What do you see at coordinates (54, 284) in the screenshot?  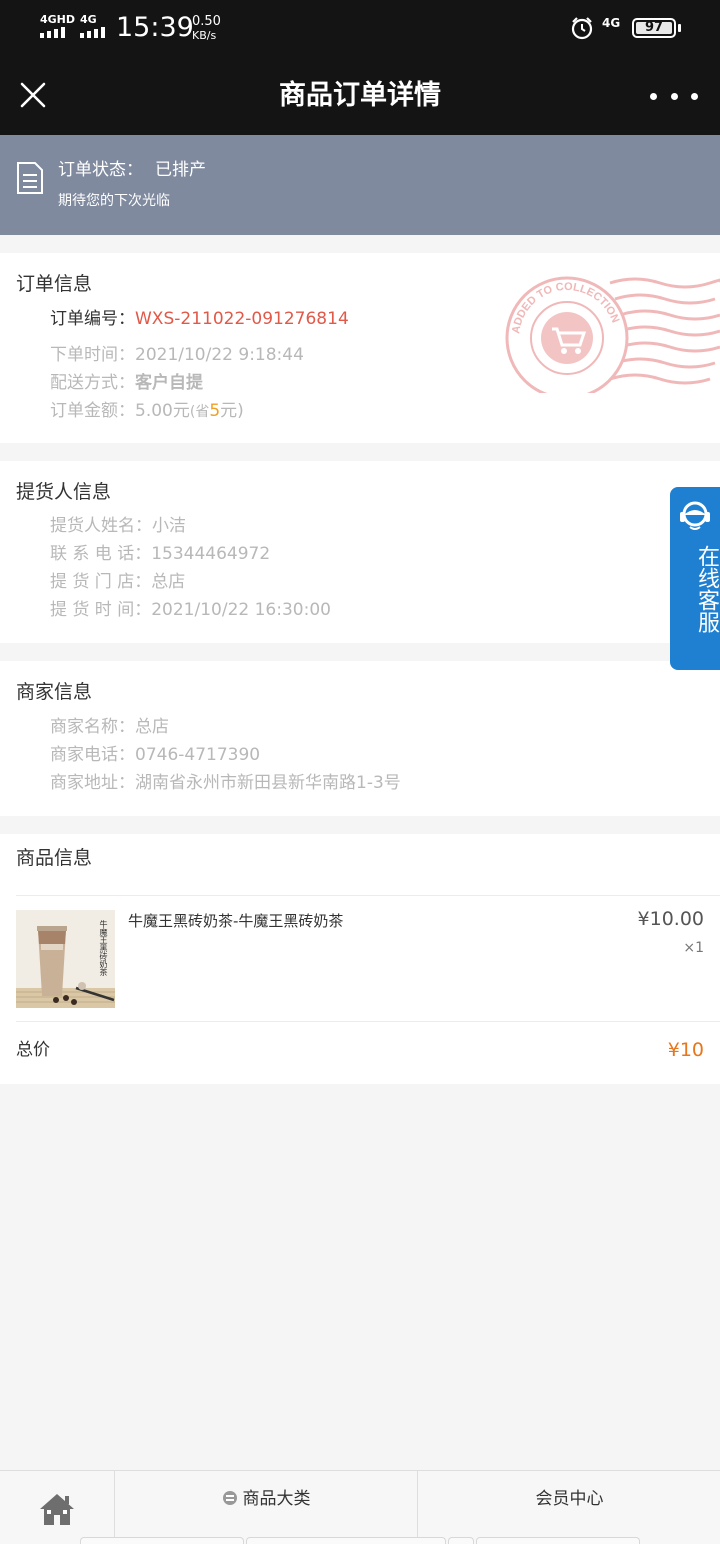 I see `order-info-title: 订单信息` at bounding box center [54, 284].